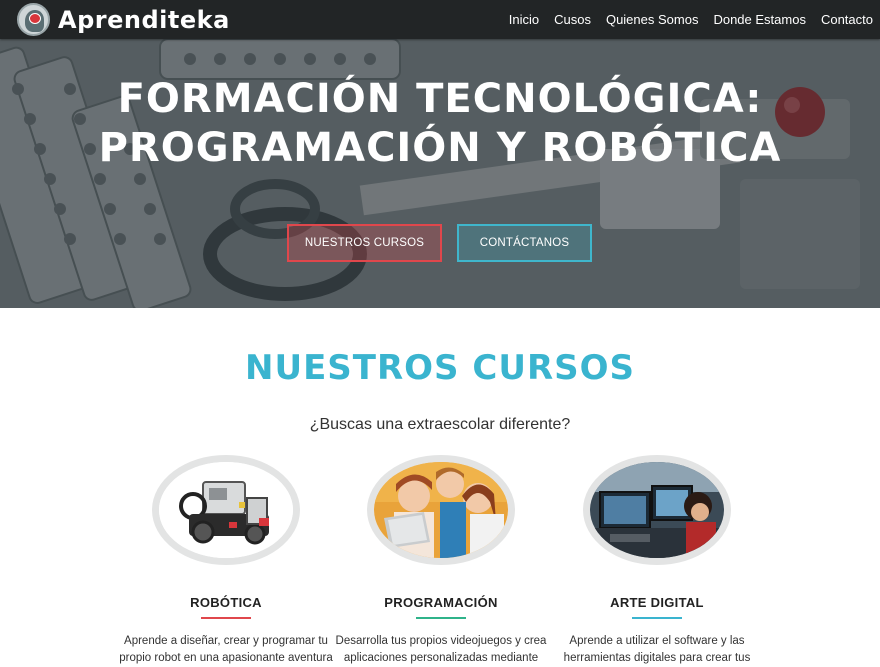 This screenshot has height=667, width=880. What do you see at coordinates (440, 148) in the screenshot?
I see `hero-title-line-2: PROGRAMACIÓN Y ROBÓTICA` at bounding box center [440, 148].